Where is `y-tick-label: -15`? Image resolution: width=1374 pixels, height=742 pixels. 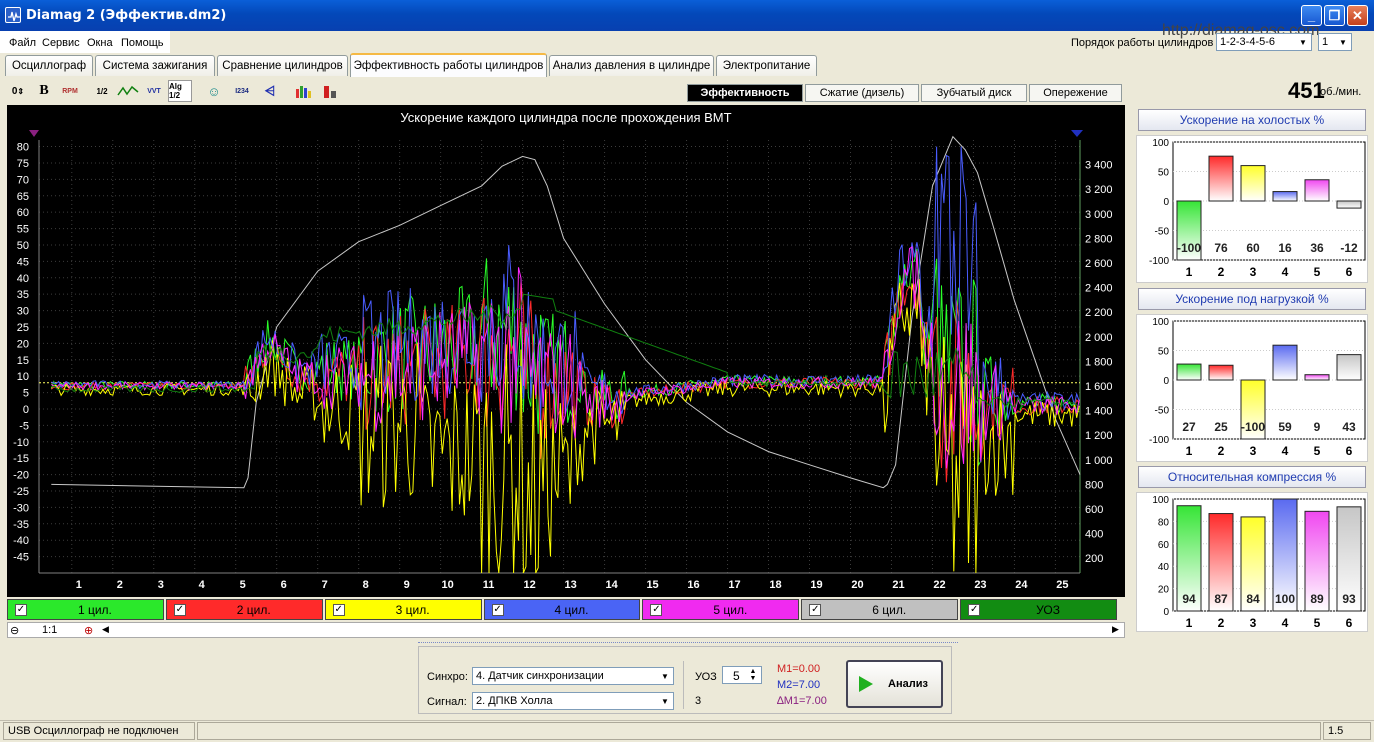
y-tick-label: -15 is located at coordinates (21, 459).